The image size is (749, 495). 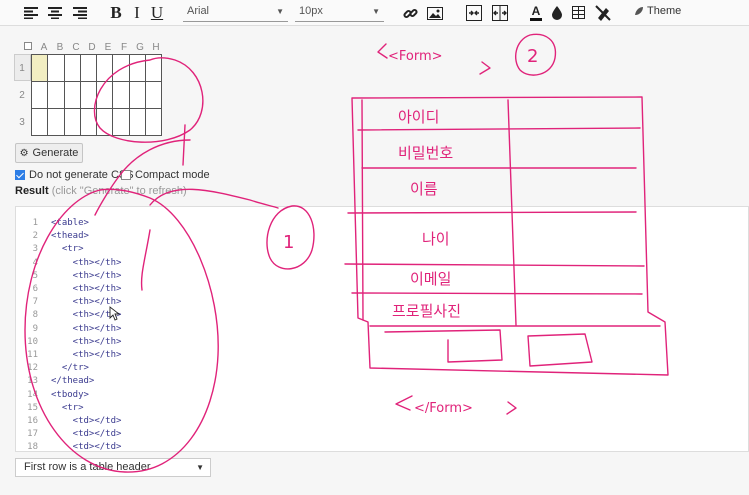 I want to click on result-label: Result, so click(x=32, y=191).